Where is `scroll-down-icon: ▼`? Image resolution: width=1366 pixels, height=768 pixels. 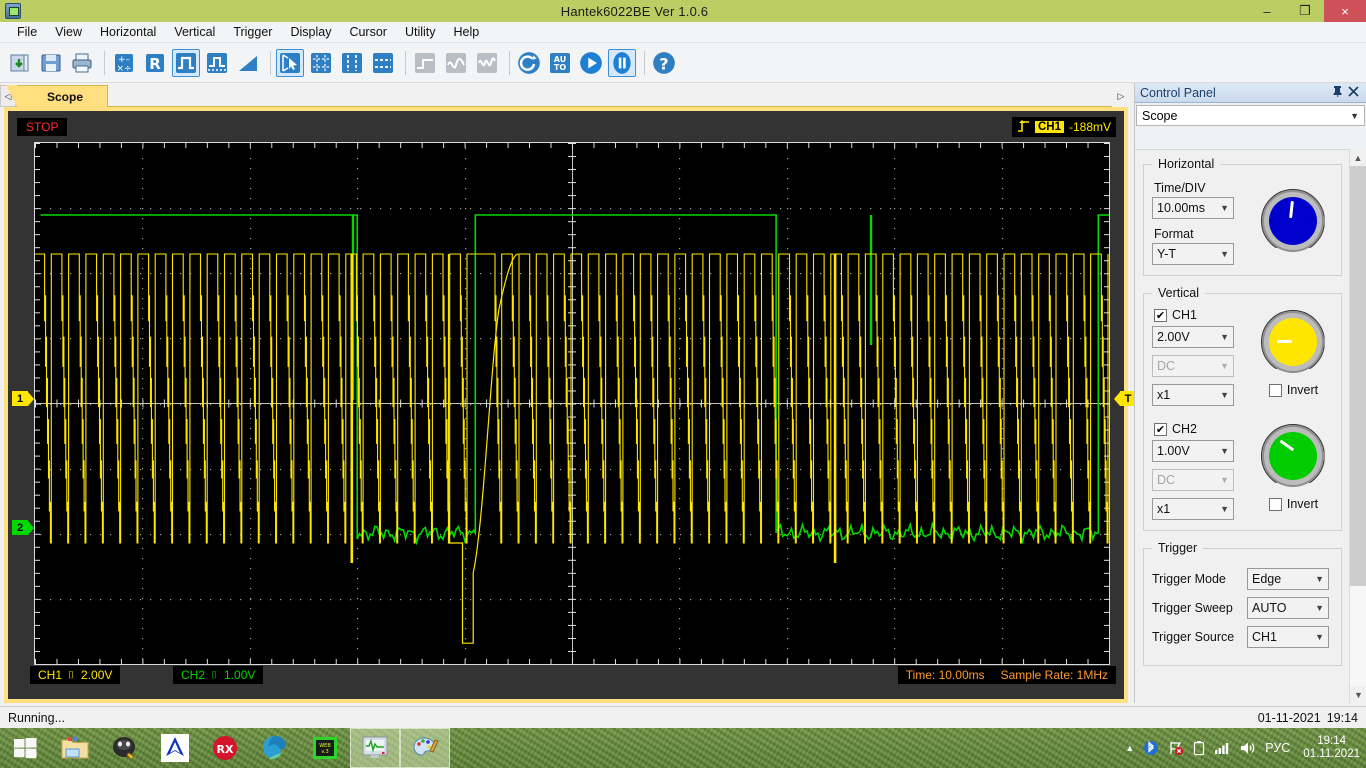
scroll-down-icon: ▼ is located at coordinates (1358, 694).